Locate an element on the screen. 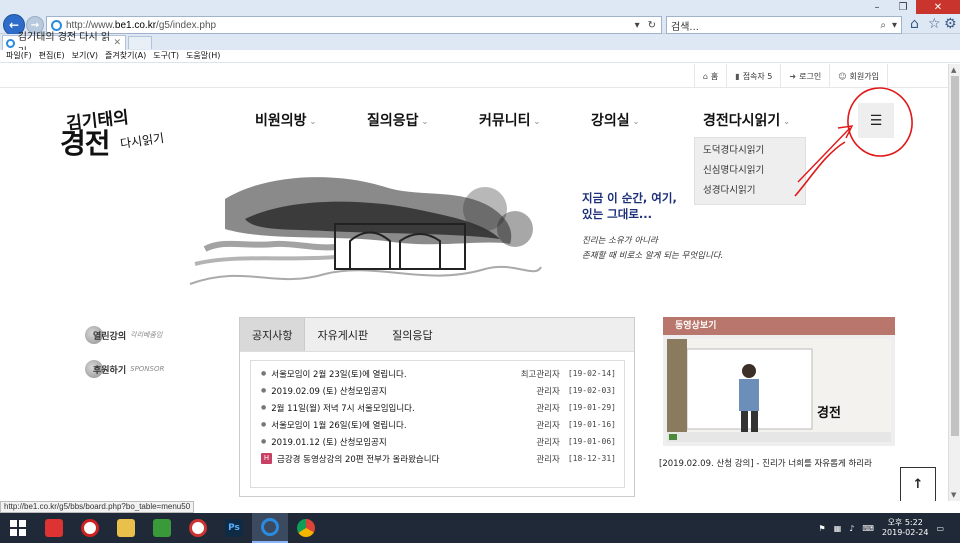  network-icon: ▦ is located at coordinates (838, 528).